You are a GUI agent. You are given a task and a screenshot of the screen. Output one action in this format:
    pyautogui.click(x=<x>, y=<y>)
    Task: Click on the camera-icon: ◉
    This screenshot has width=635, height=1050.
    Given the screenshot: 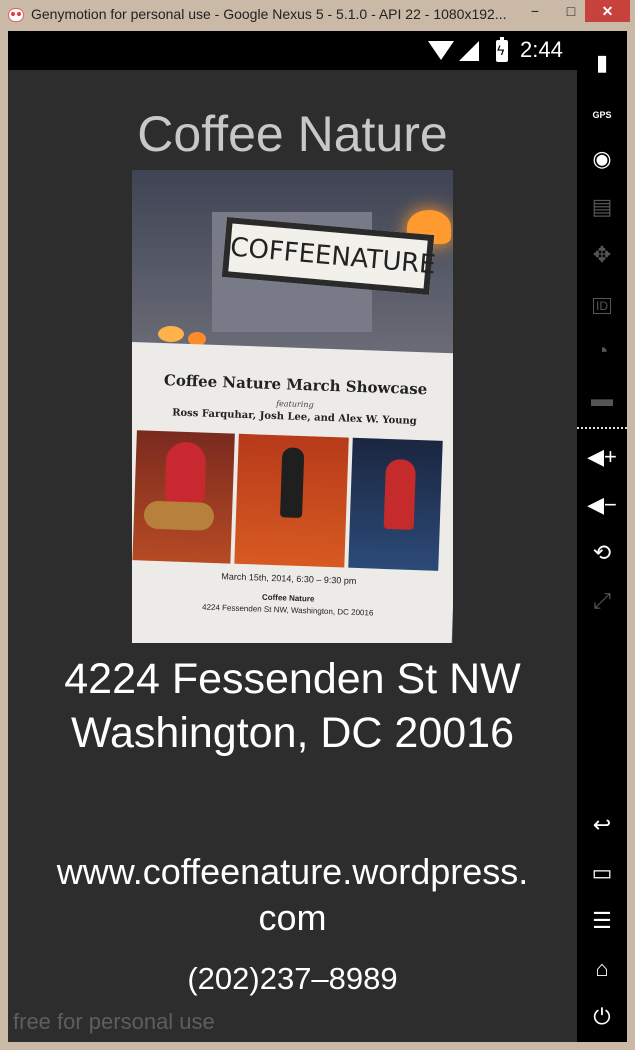 What is the action you would take?
    pyautogui.click(x=602, y=159)
    